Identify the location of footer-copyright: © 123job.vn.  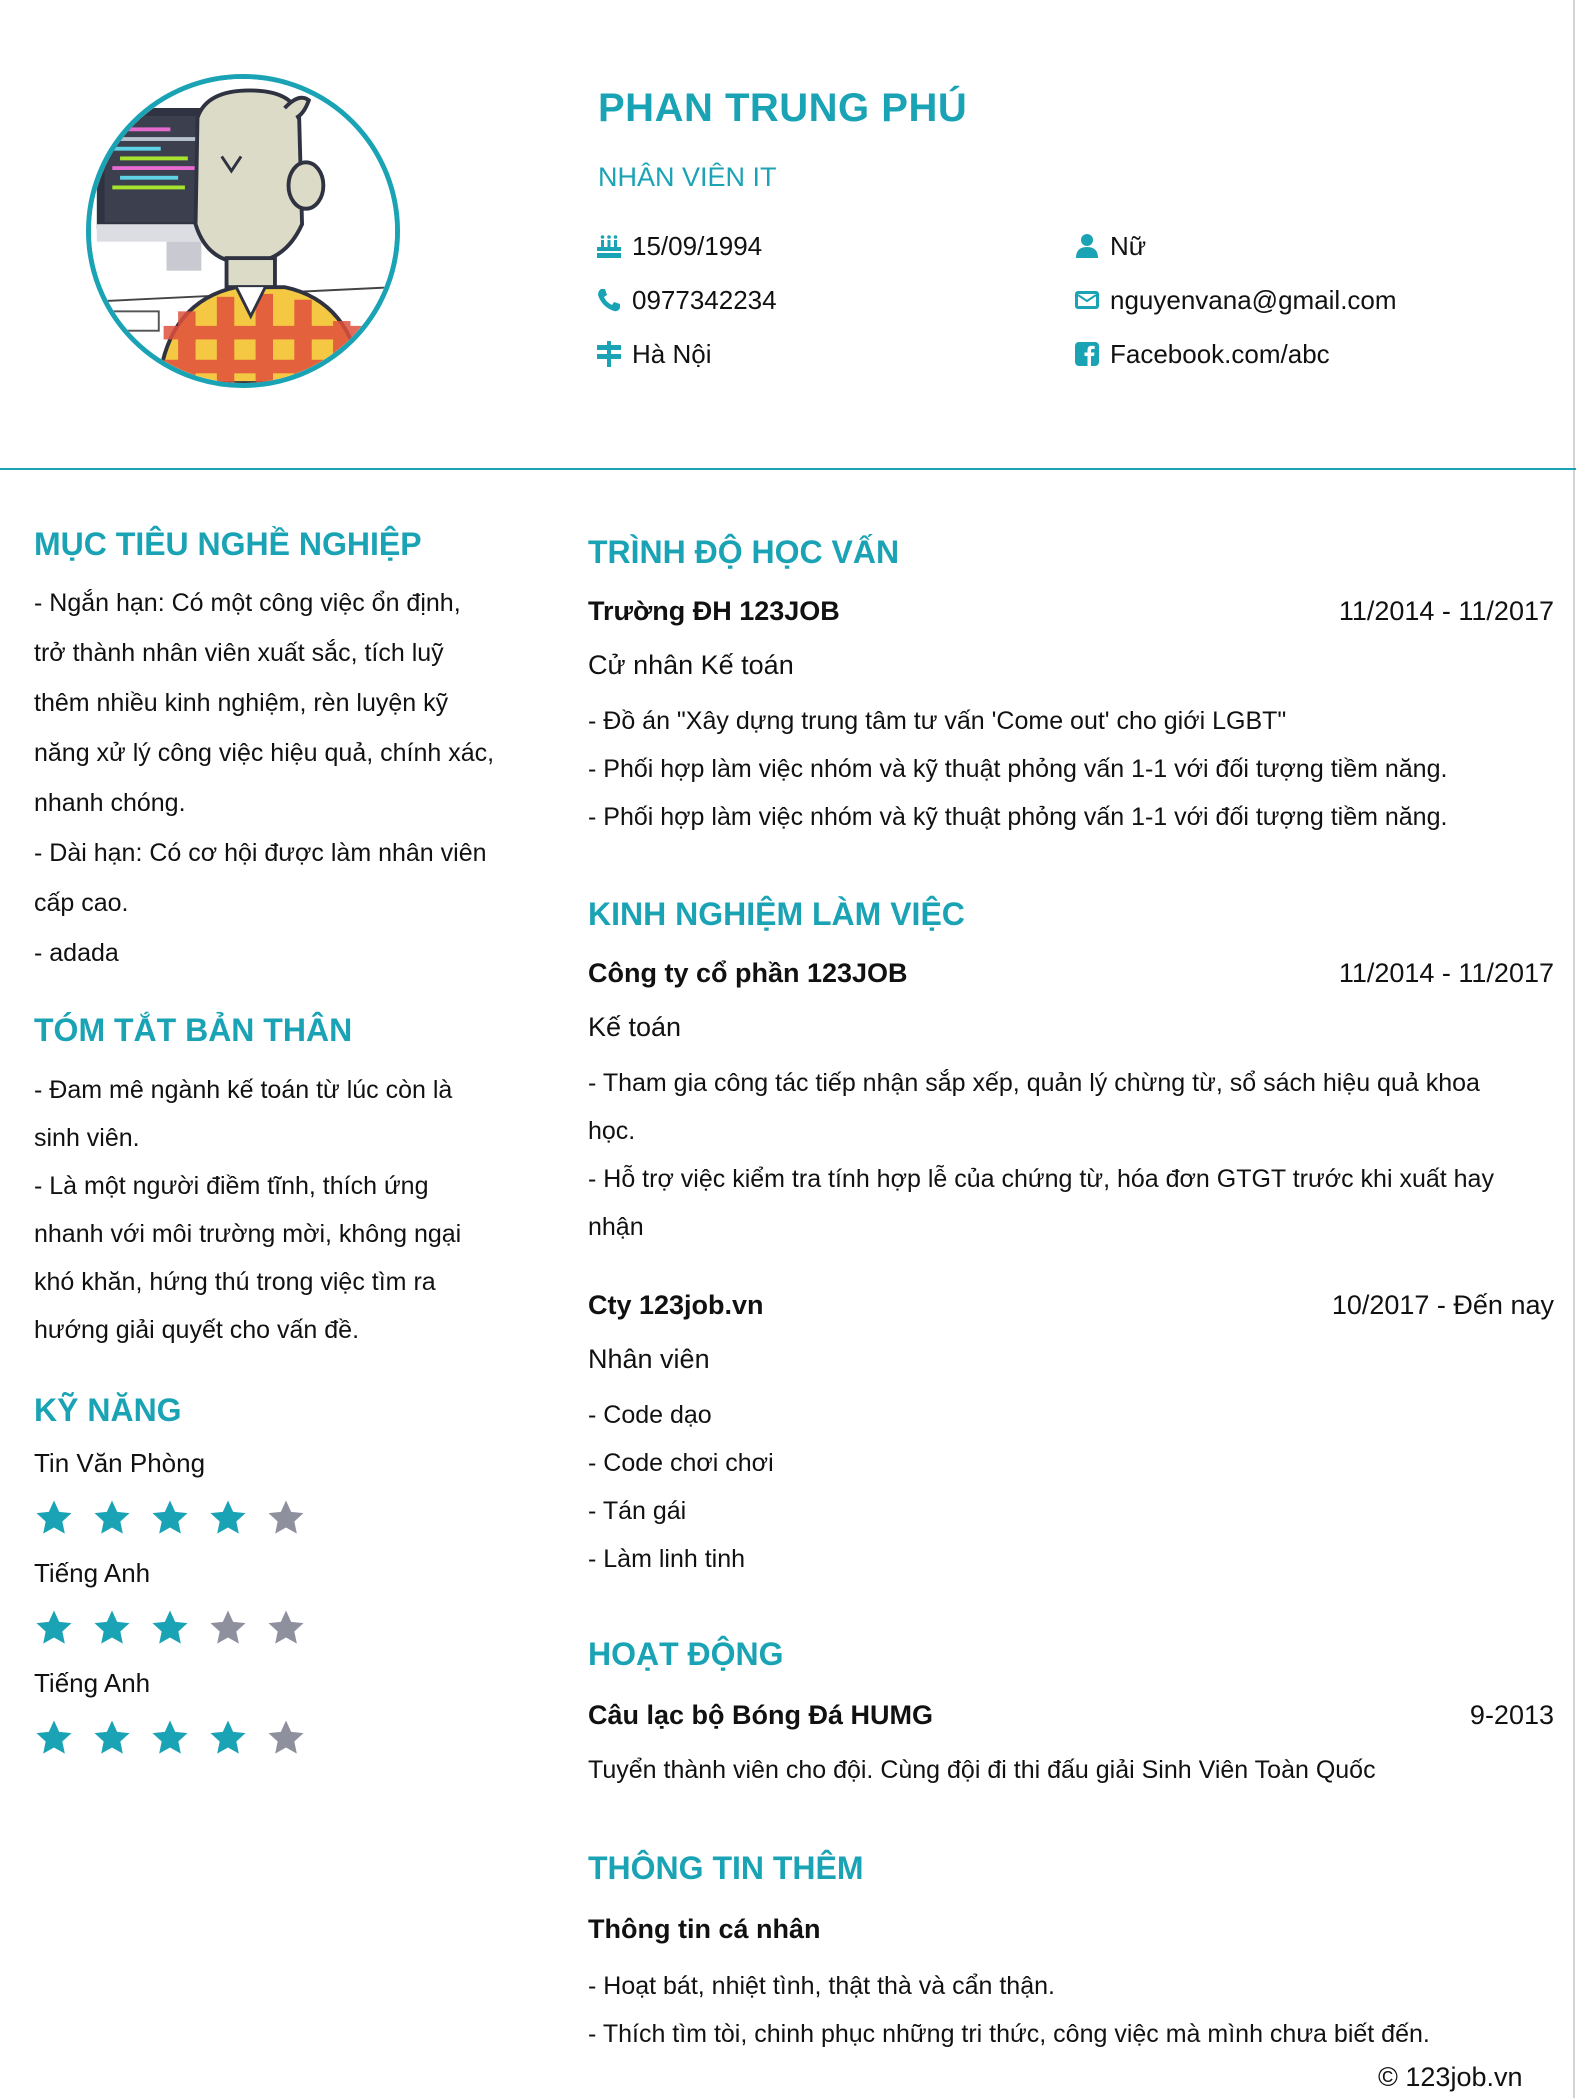
(1450, 2077).